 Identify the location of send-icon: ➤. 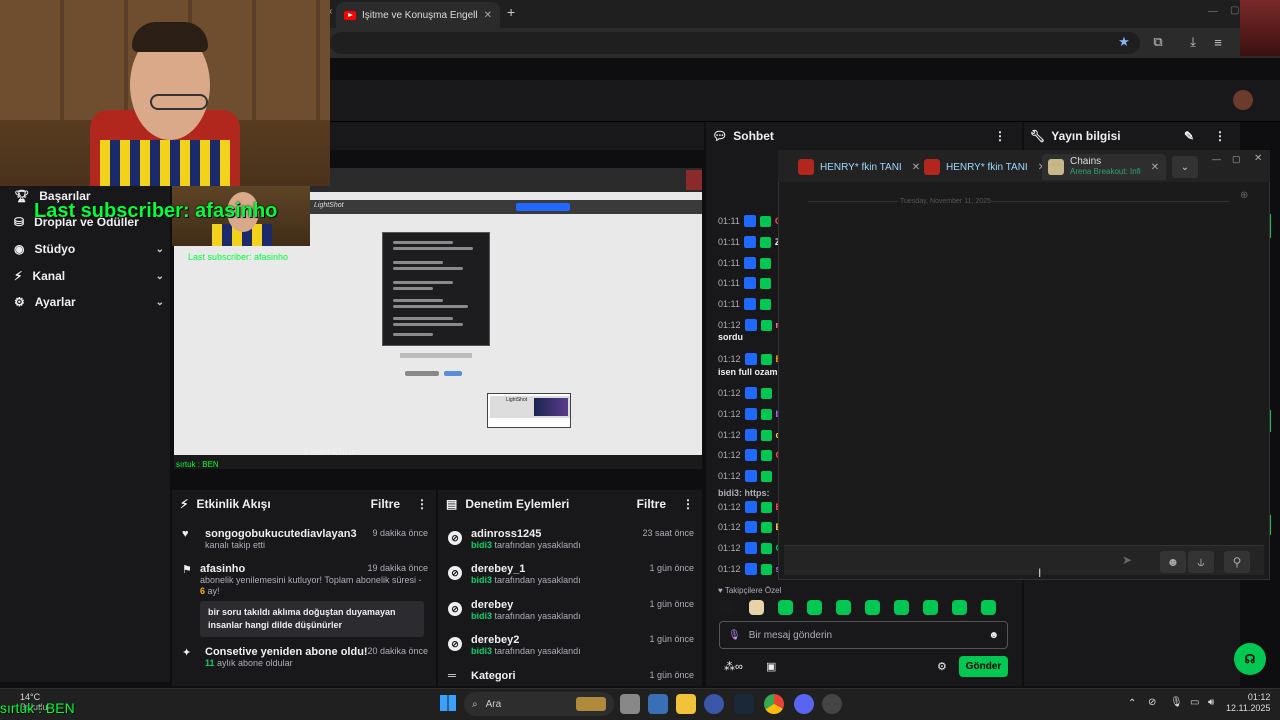
(1127, 560).